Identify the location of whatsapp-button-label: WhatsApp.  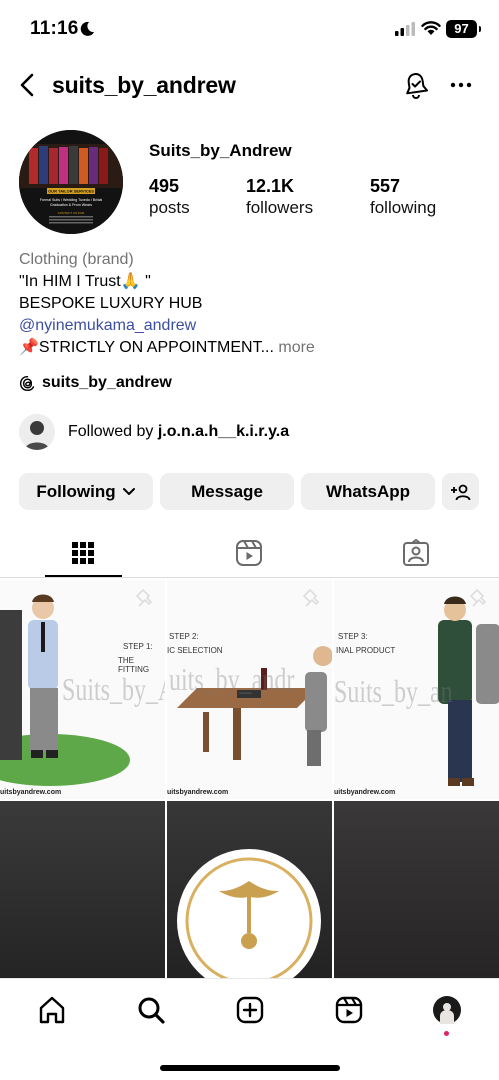
(368, 491).